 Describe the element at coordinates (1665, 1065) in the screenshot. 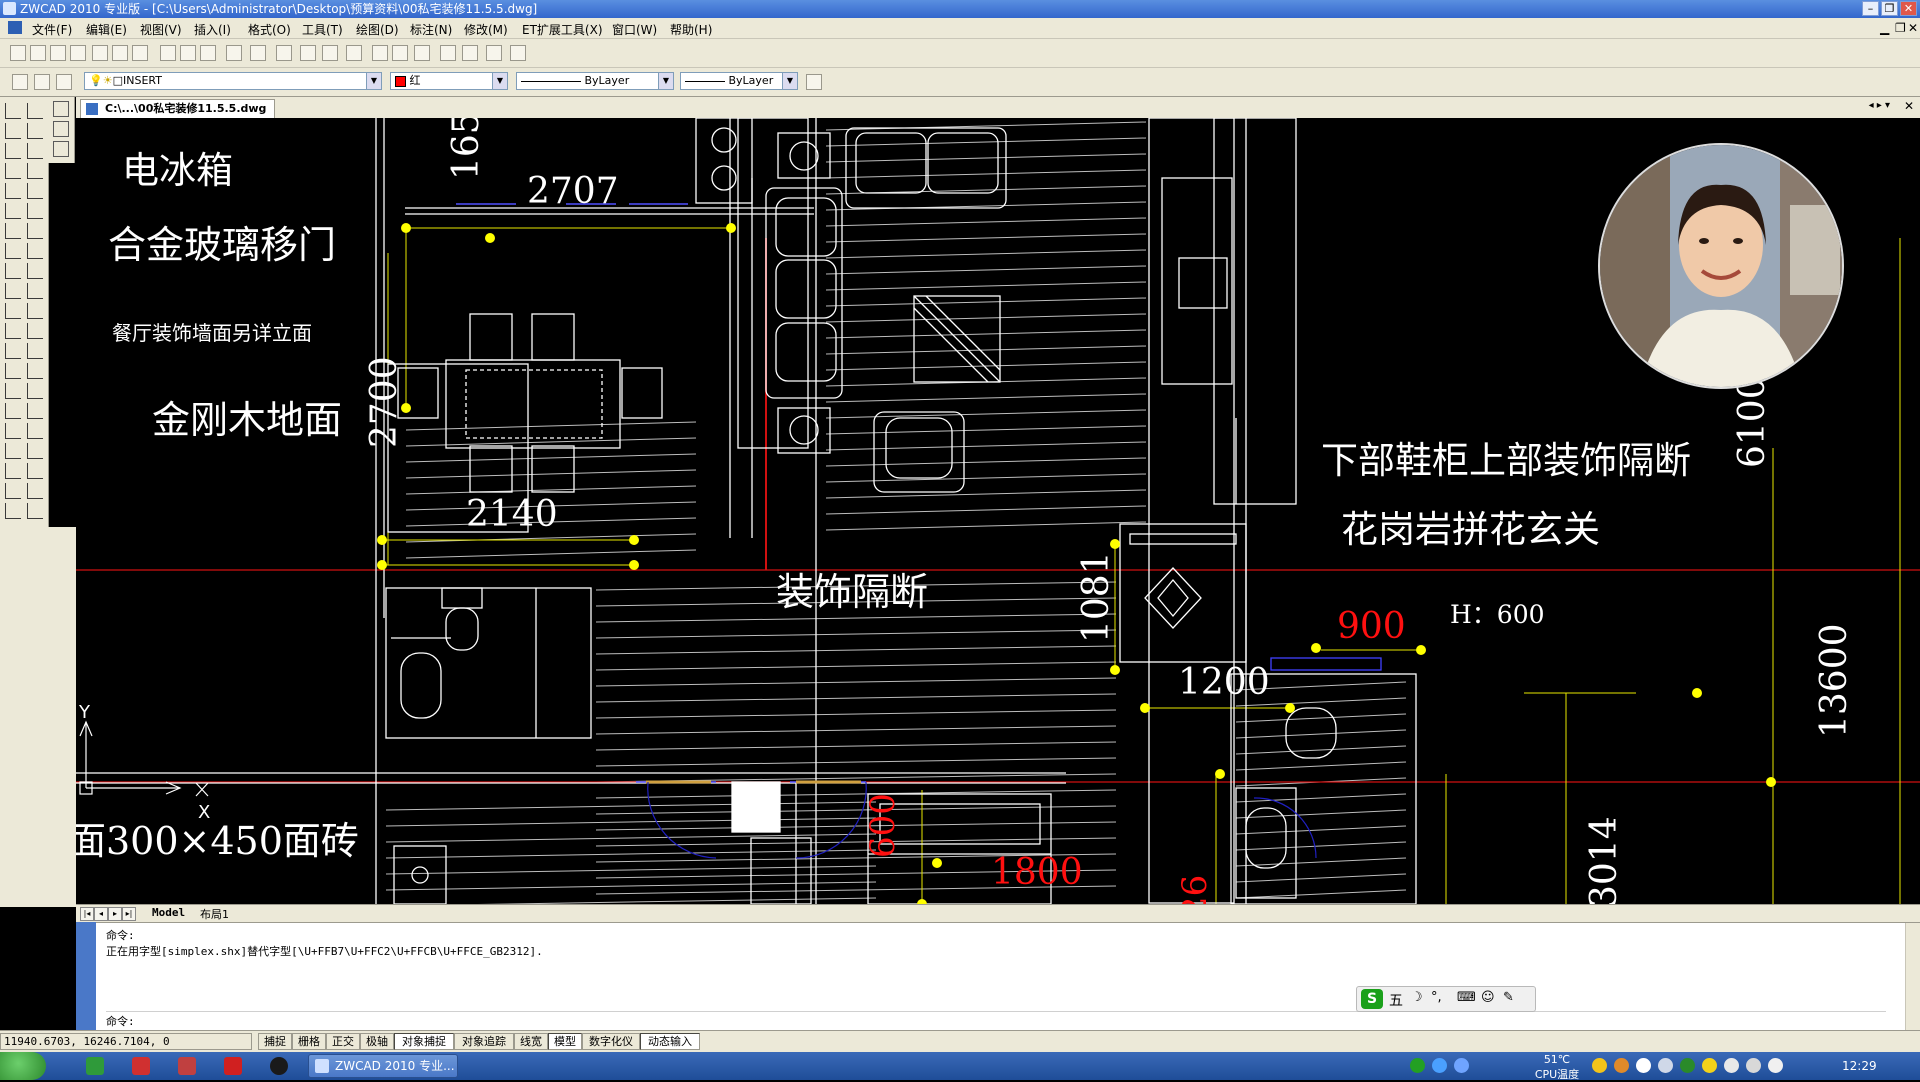

I see `signal-icon` at that location.